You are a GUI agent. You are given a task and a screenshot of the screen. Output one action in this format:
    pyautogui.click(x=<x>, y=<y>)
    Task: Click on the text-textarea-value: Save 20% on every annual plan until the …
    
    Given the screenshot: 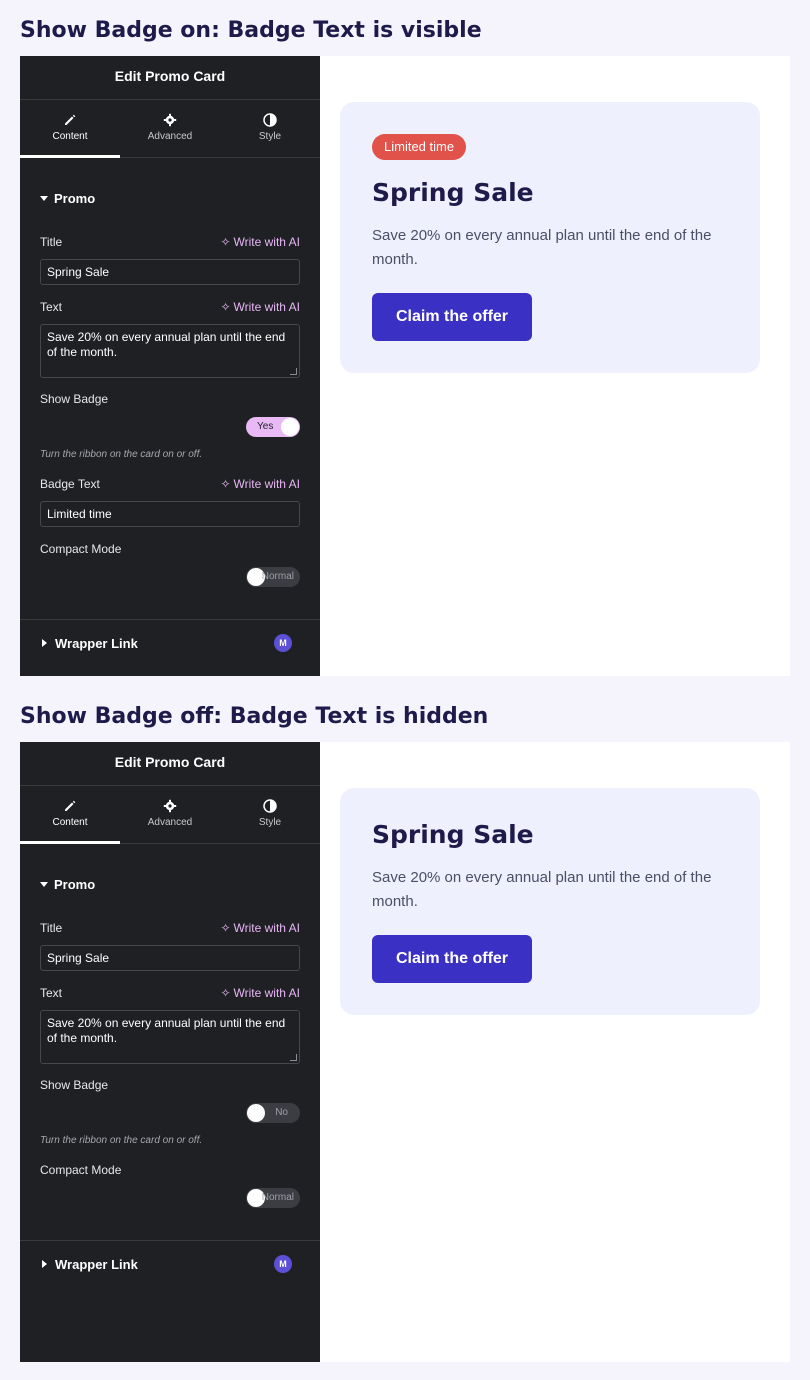 What is the action you would take?
    pyautogui.click(x=166, y=1030)
    